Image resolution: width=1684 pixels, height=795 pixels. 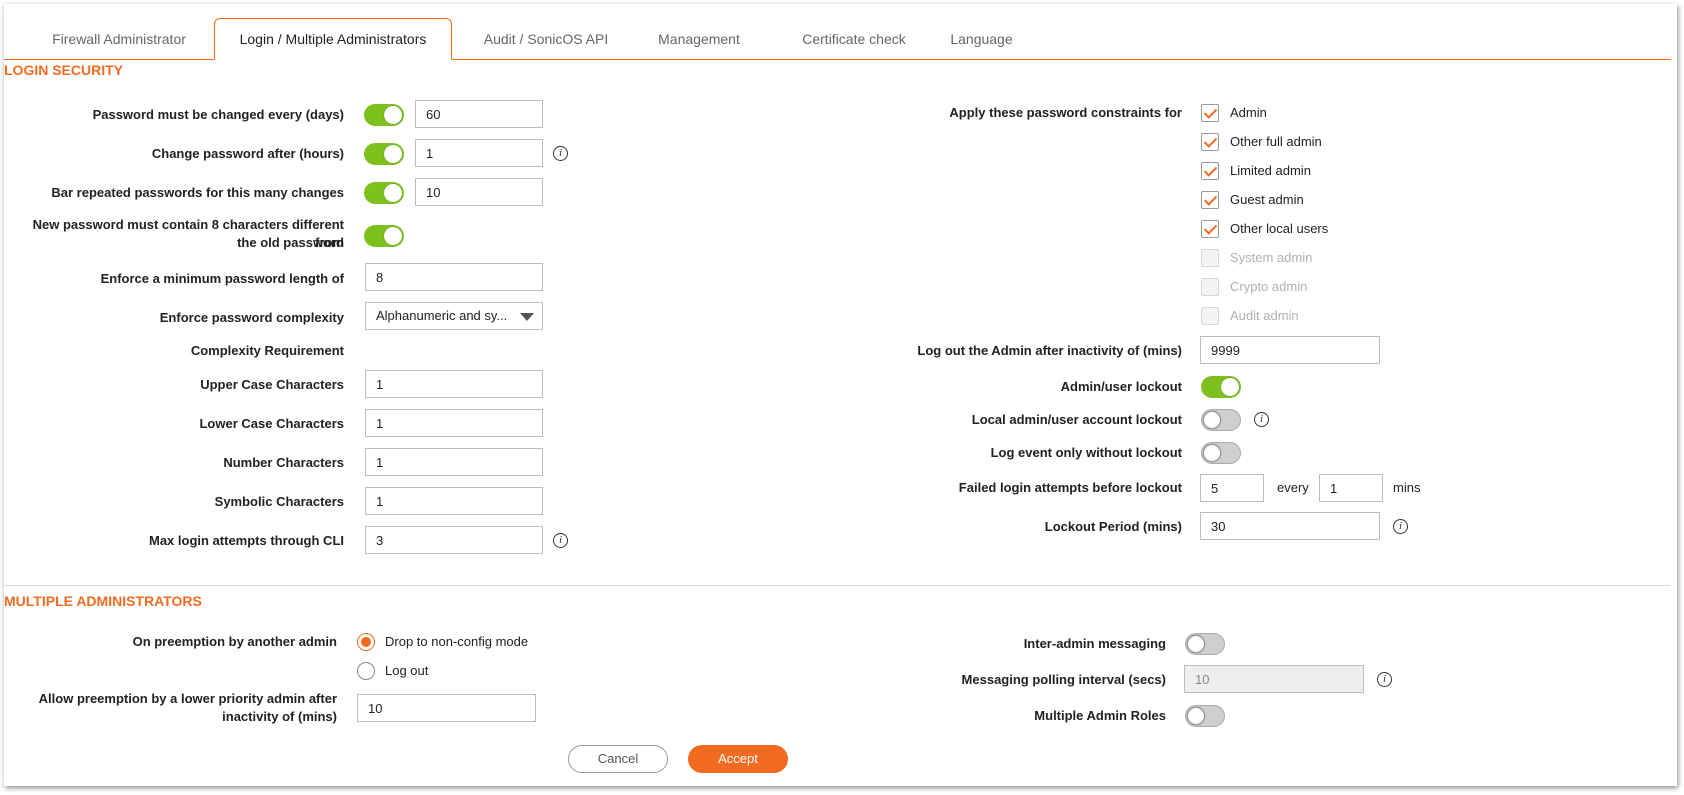 I want to click on constraint-limited-admin-label: Limited admin, so click(x=1270, y=170).